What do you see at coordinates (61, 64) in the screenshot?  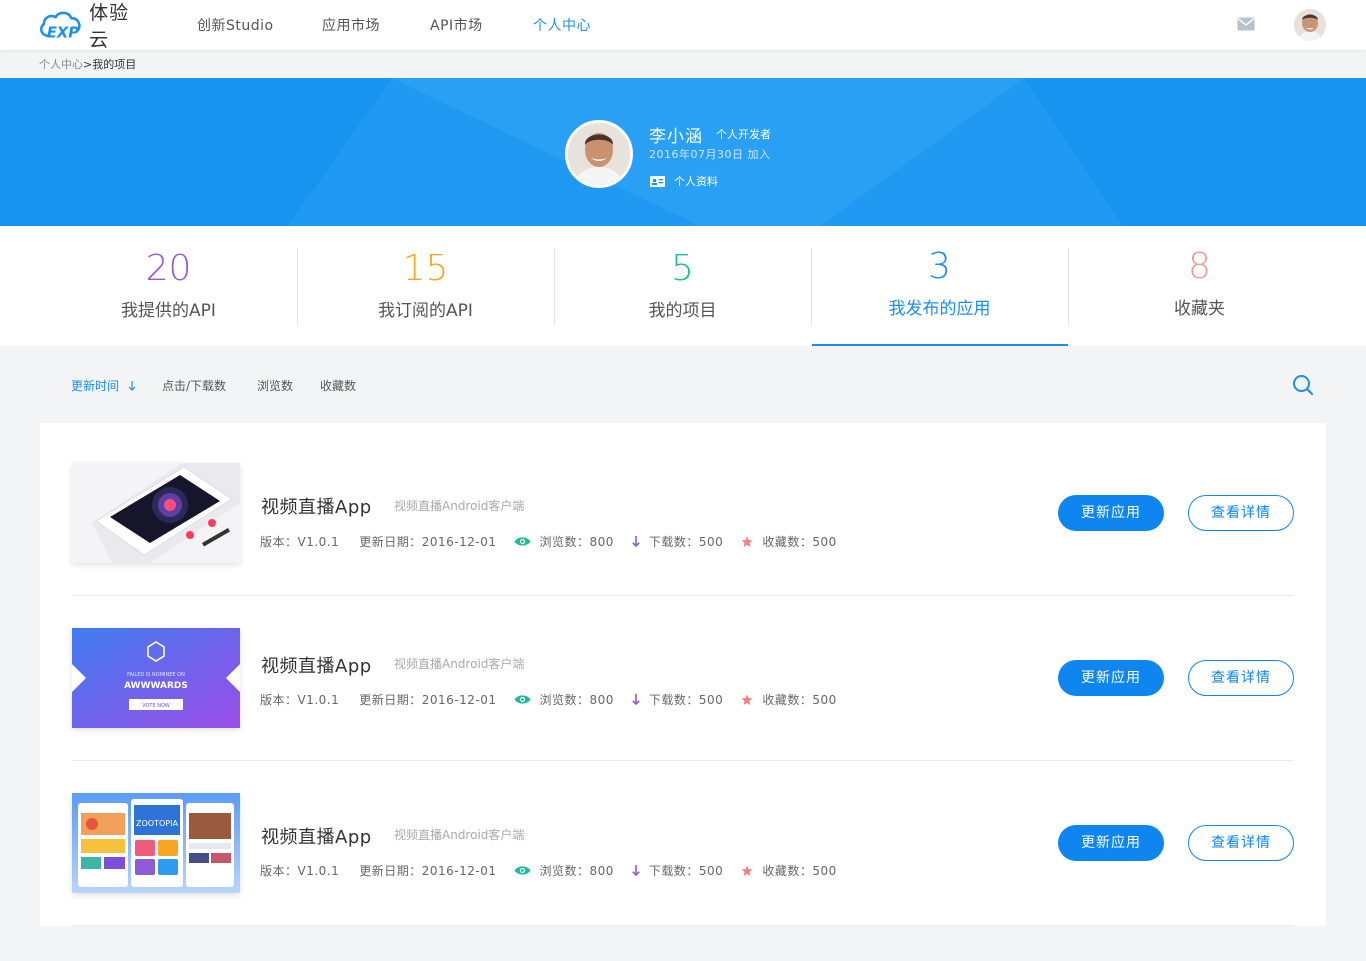 I see `breadcrumb-parent: 个人中心` at bounding box center [61, 64].